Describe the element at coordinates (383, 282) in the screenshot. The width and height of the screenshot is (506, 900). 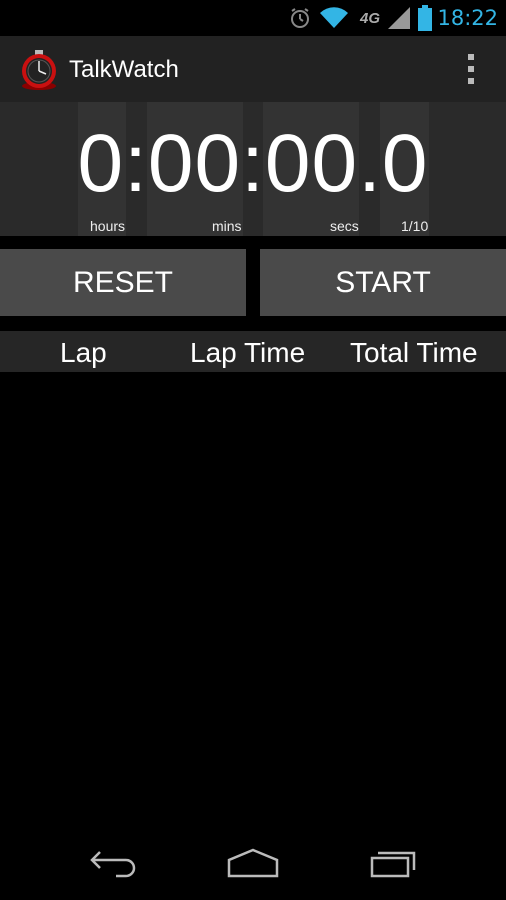
I see `start-button: START` at that location.